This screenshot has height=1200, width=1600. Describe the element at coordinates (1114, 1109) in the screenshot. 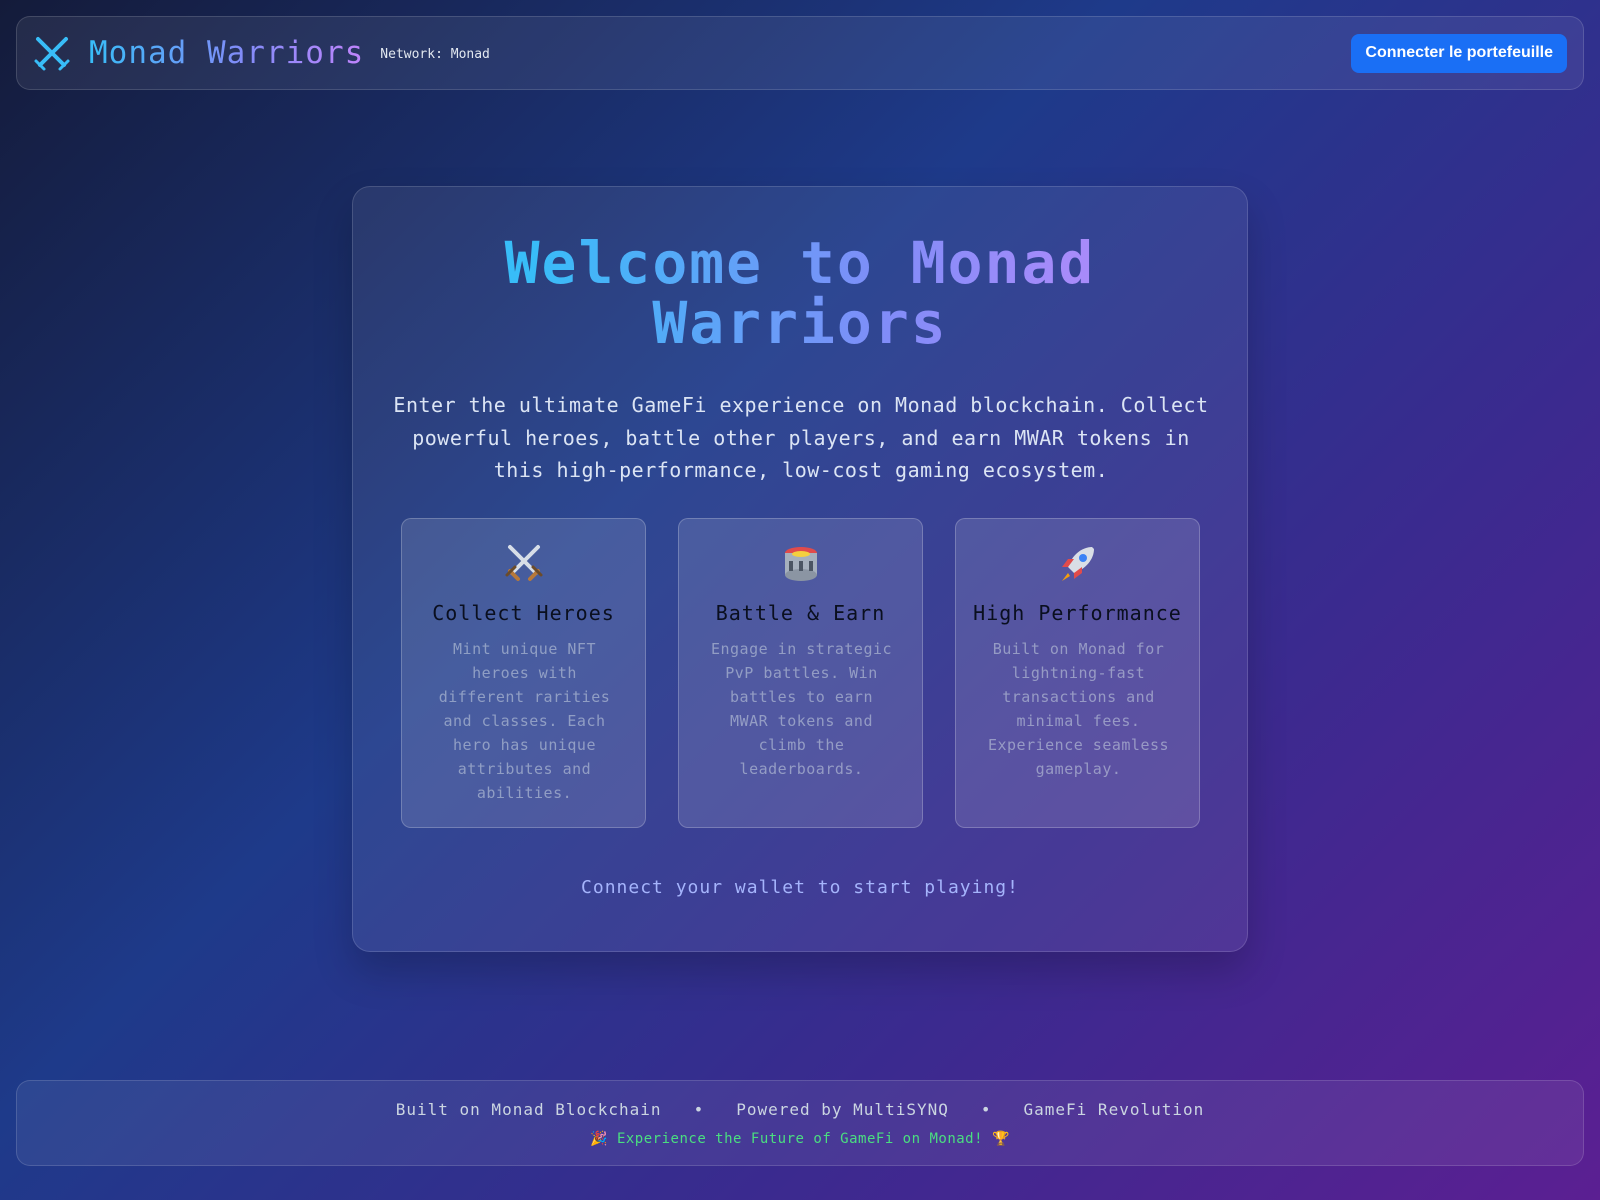

I see `footer-item-gamefi: GameFi Revolution` at that location.